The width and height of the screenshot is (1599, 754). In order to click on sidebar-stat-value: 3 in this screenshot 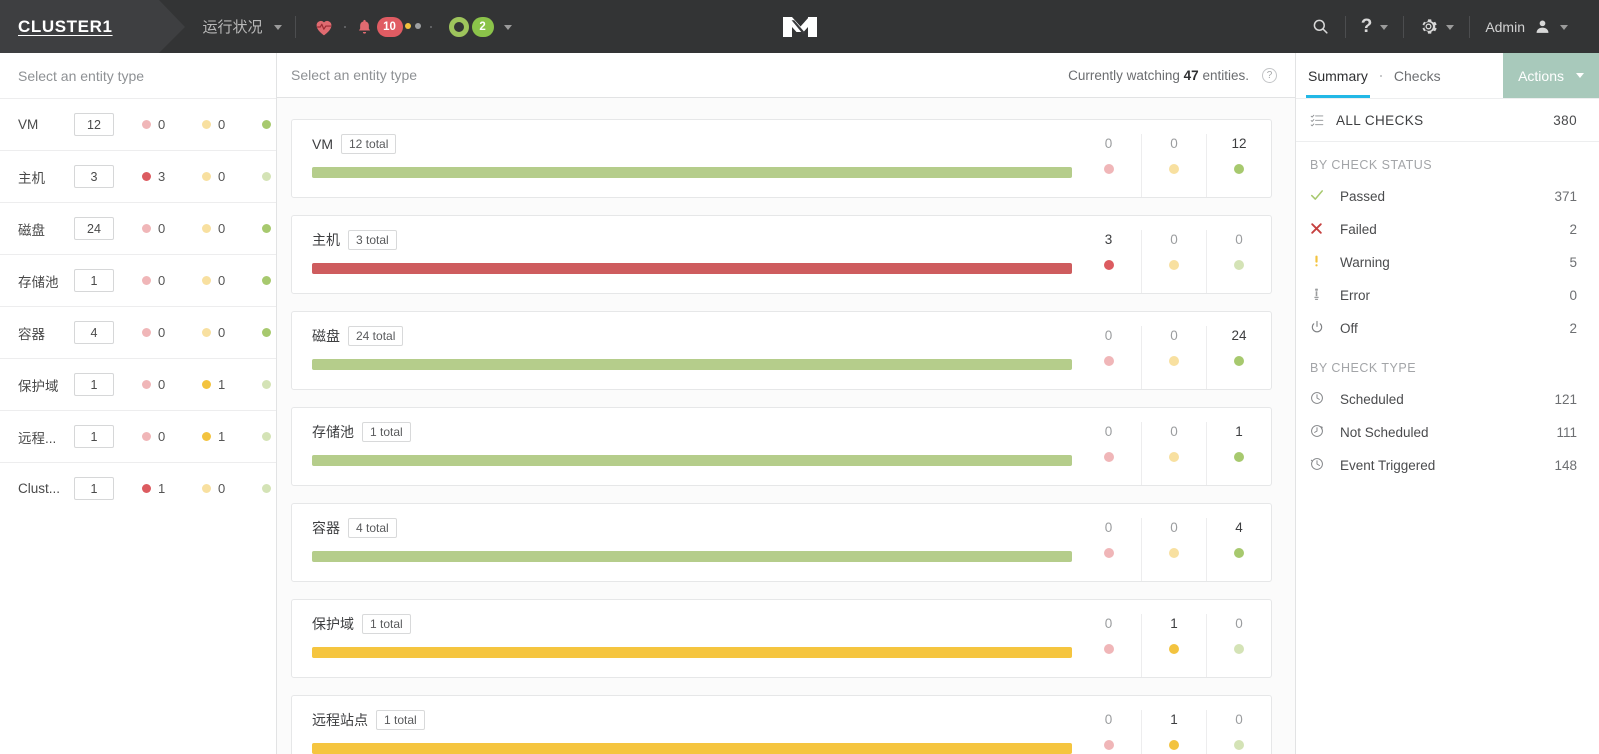, I will do `click(162, 176)`.